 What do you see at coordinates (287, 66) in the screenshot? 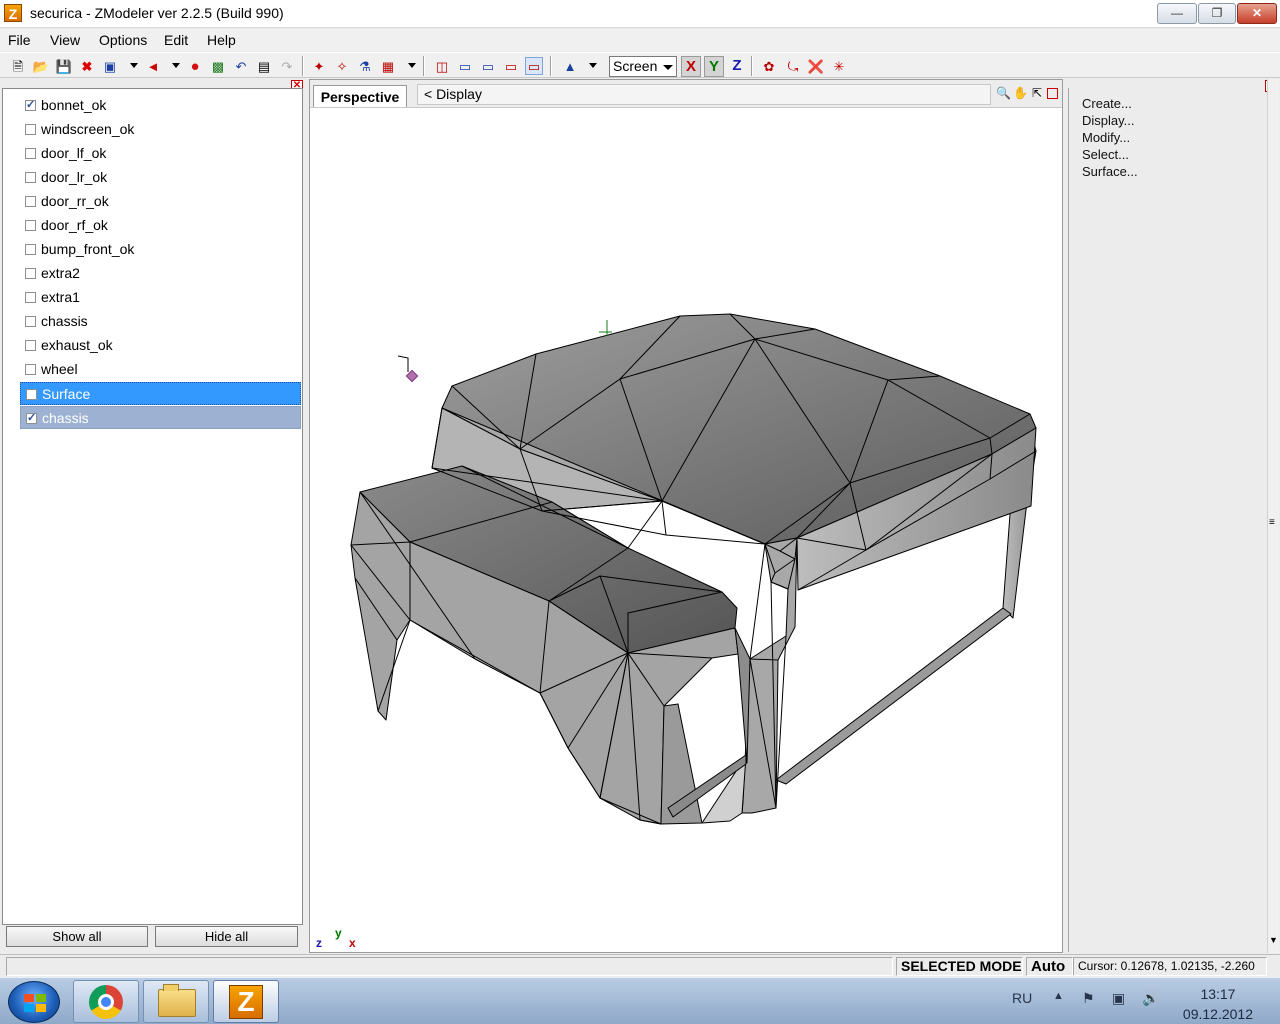
I see `redo-icon: ↷` at bounding box center [287, 66].